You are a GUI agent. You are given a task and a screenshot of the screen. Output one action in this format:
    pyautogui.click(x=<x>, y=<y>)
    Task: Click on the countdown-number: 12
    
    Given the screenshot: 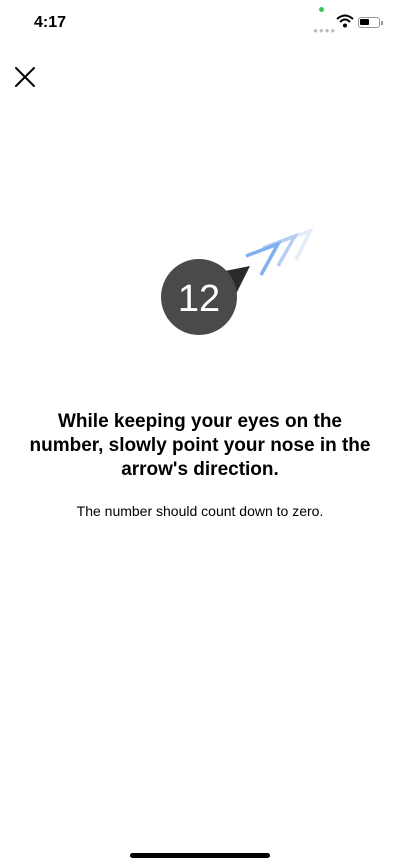 What is the action you would take?
    pyautogui.click(x=199, y=299)
    